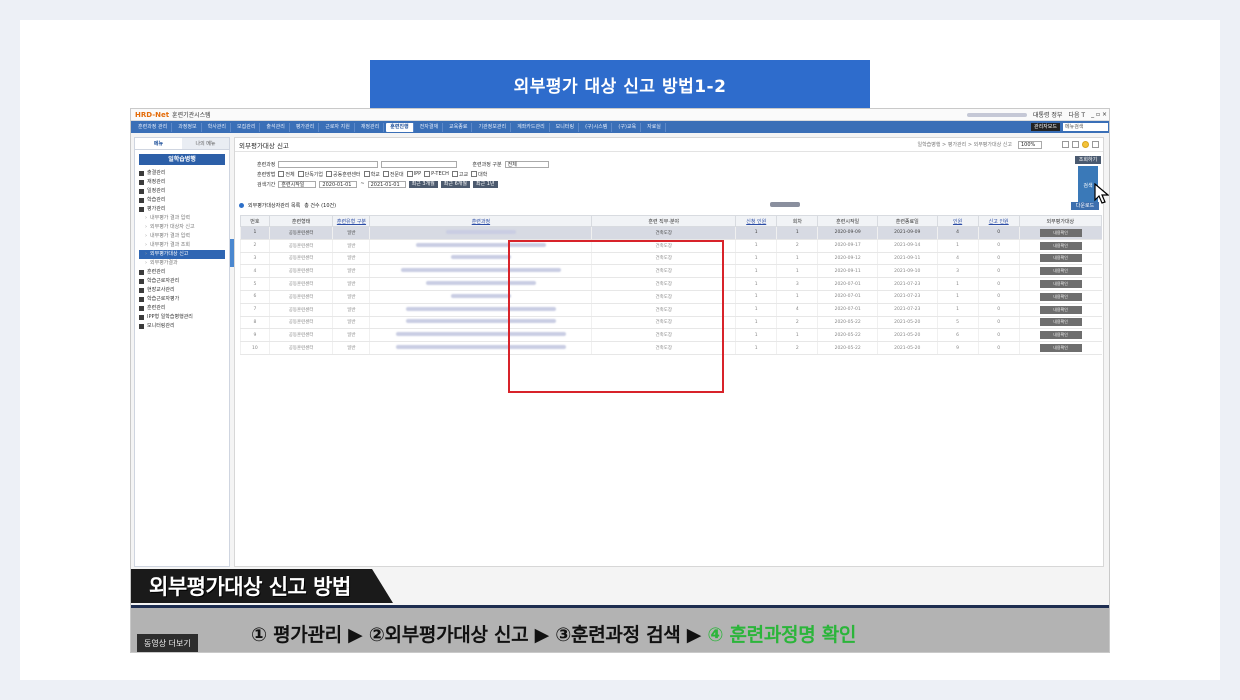  I want to click on quick-6m-button: 최근 6개월, so click(455, 184).